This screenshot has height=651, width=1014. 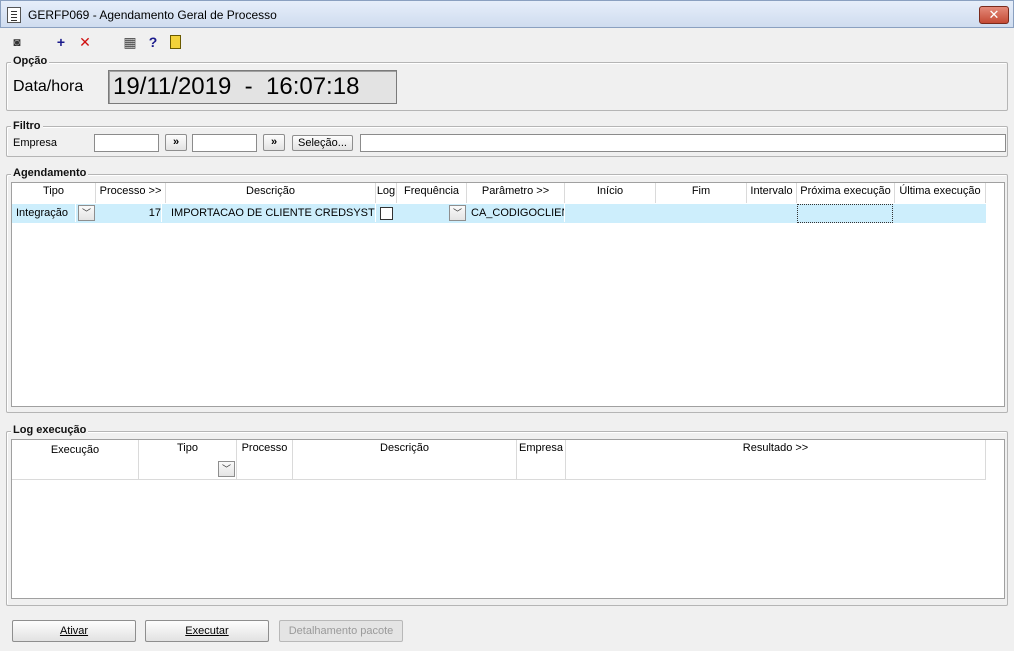 What do you see at coordinates (175, 42) in the screenshot?
I see `door-icon` at bounding box center [175, 42].